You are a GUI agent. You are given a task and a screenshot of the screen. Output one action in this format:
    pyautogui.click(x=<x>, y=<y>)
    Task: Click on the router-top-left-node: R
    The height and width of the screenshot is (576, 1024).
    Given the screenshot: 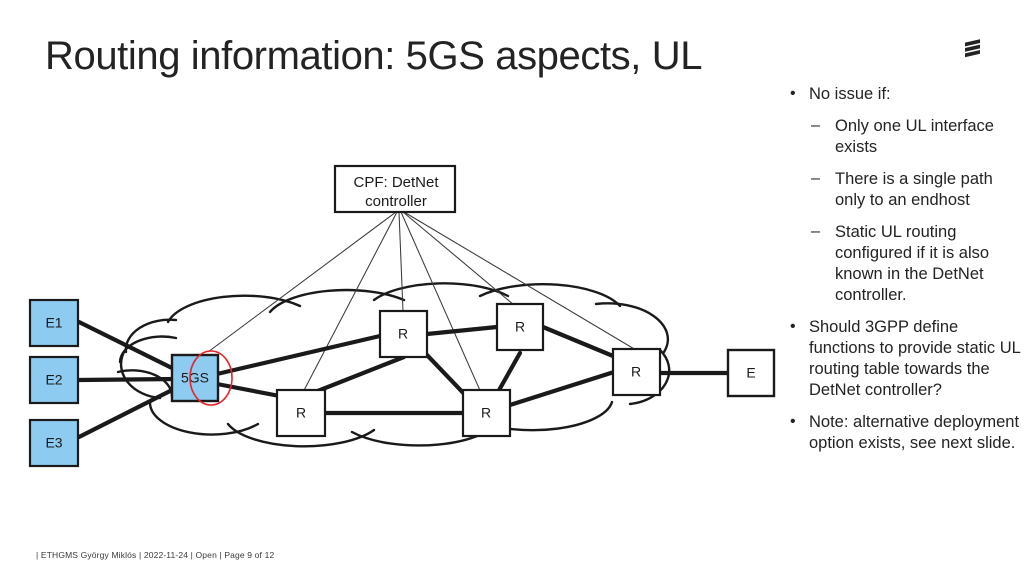 What is the action you would take?
    pyautogui.click(x=403, y=334)
    